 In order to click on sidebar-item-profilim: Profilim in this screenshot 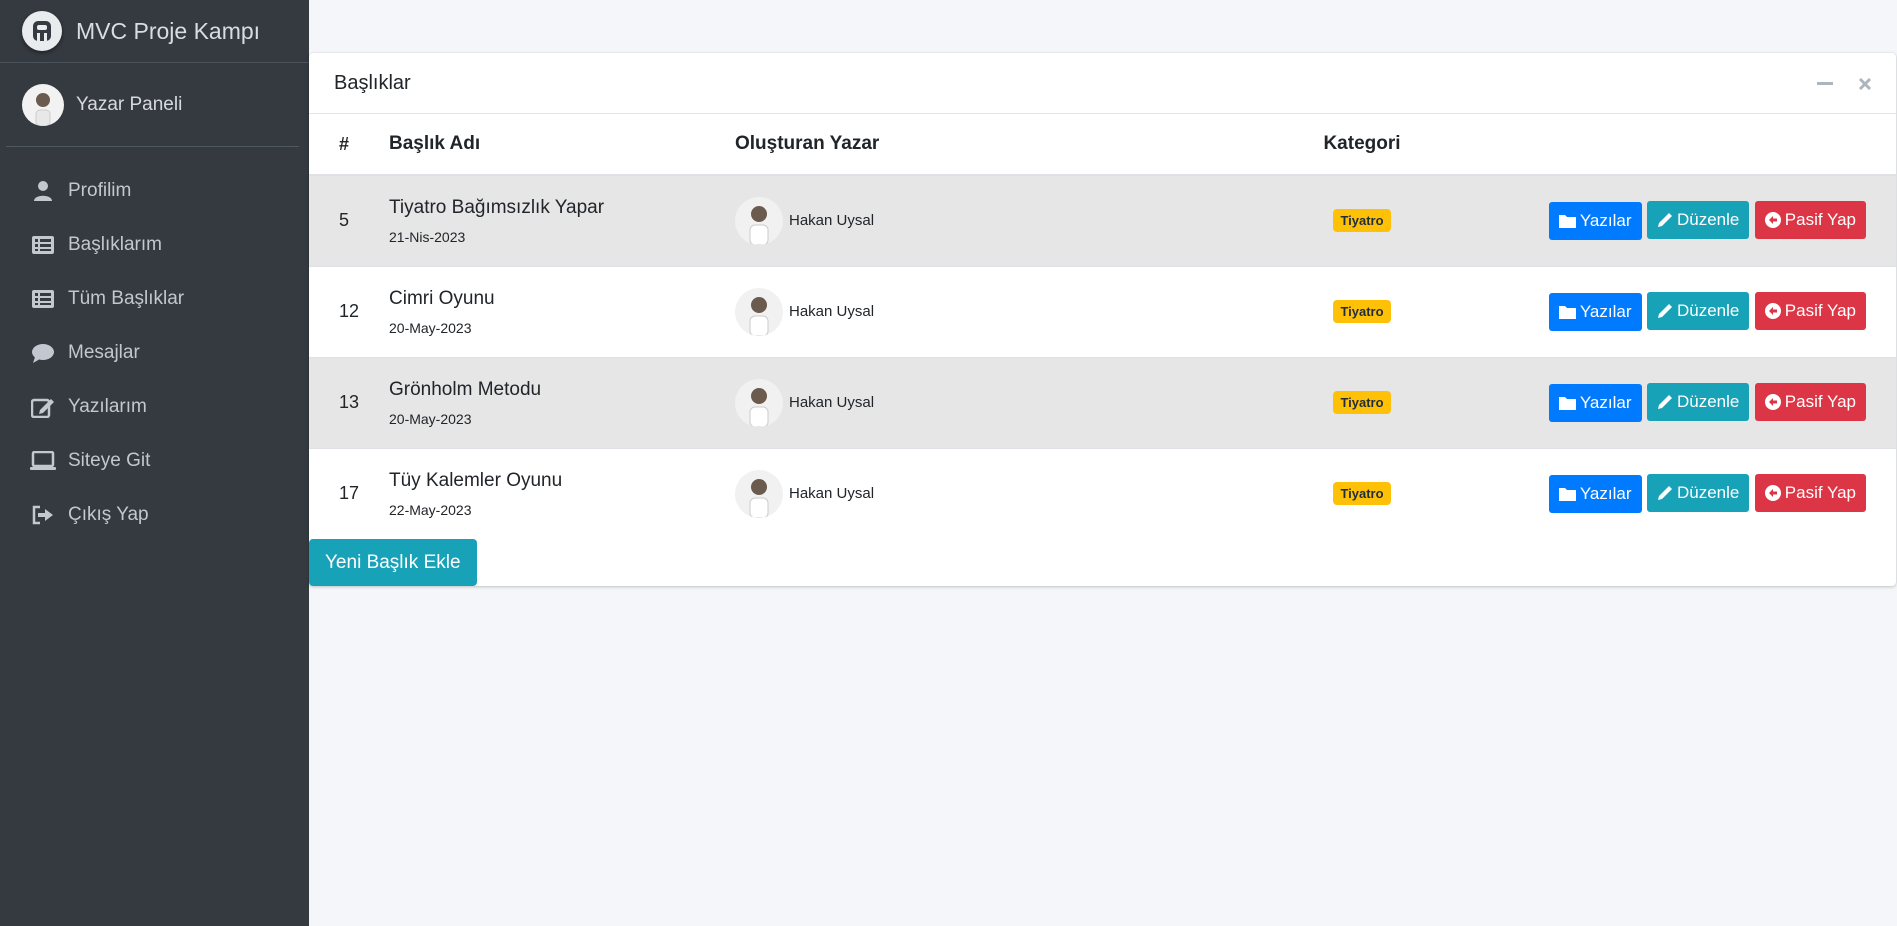, I will do `click(154, 191)`.